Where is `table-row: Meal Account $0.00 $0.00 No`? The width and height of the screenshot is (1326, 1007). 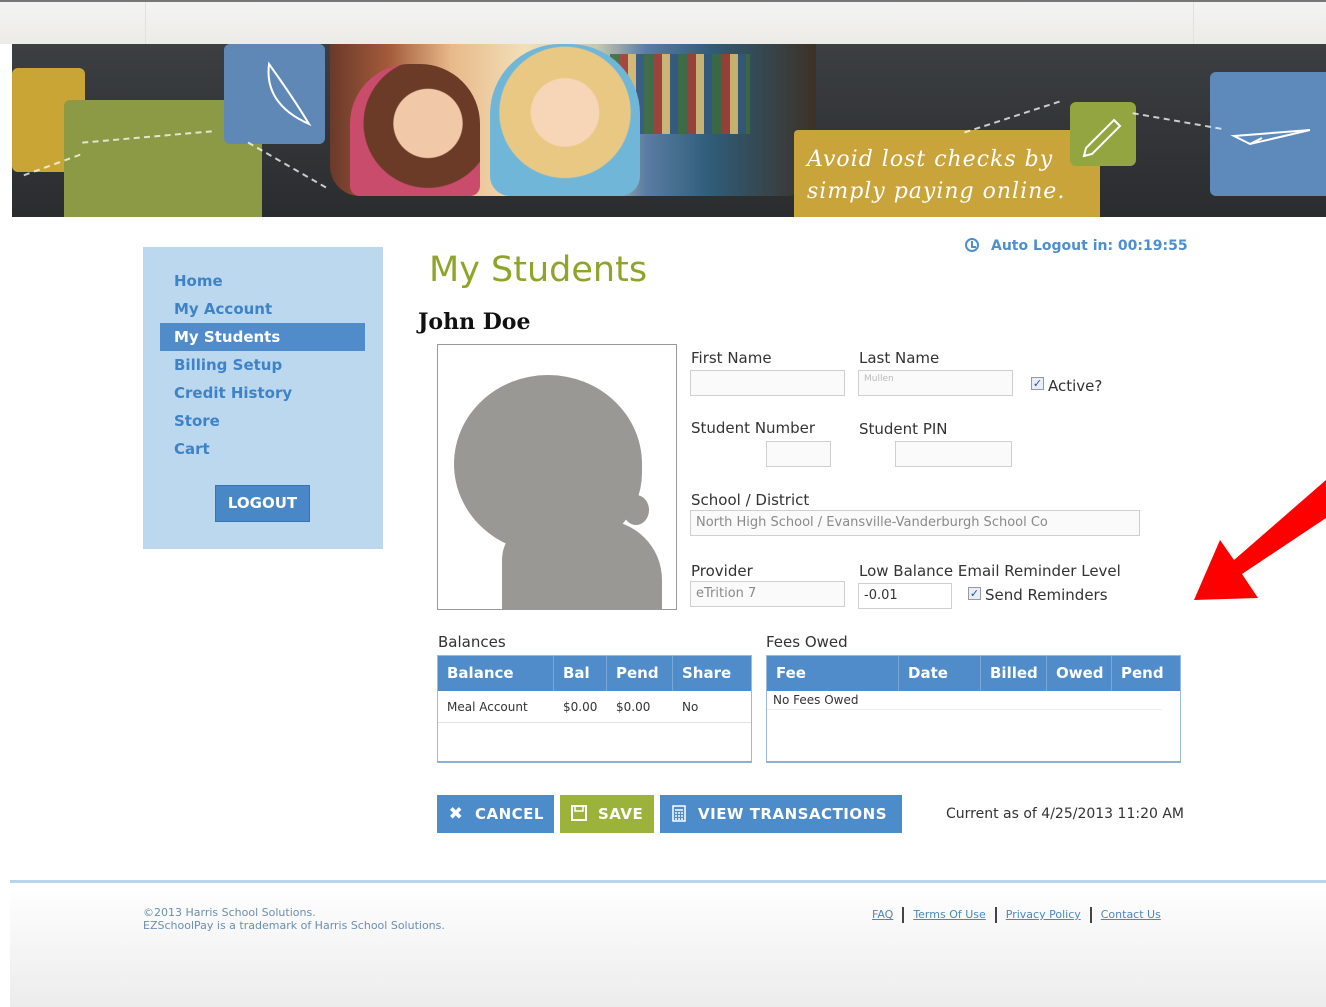
table-row: Meal Account $0.00 $0.00 No is located at coordinates (594, 707).